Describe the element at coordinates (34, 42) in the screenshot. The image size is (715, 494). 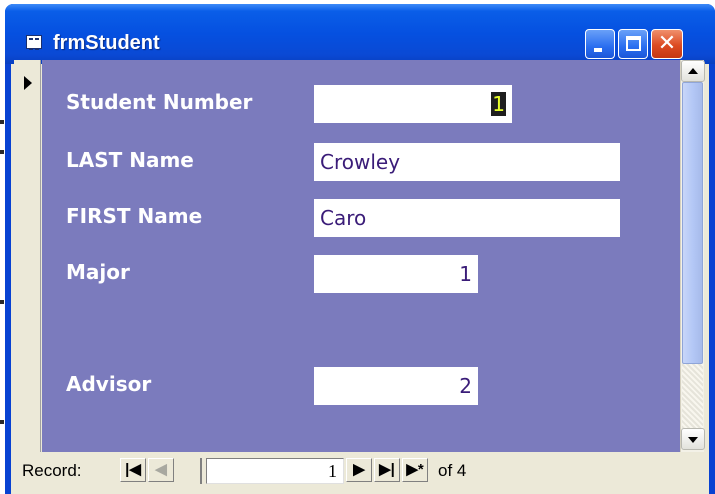
I see `form-view-icon` at that location.